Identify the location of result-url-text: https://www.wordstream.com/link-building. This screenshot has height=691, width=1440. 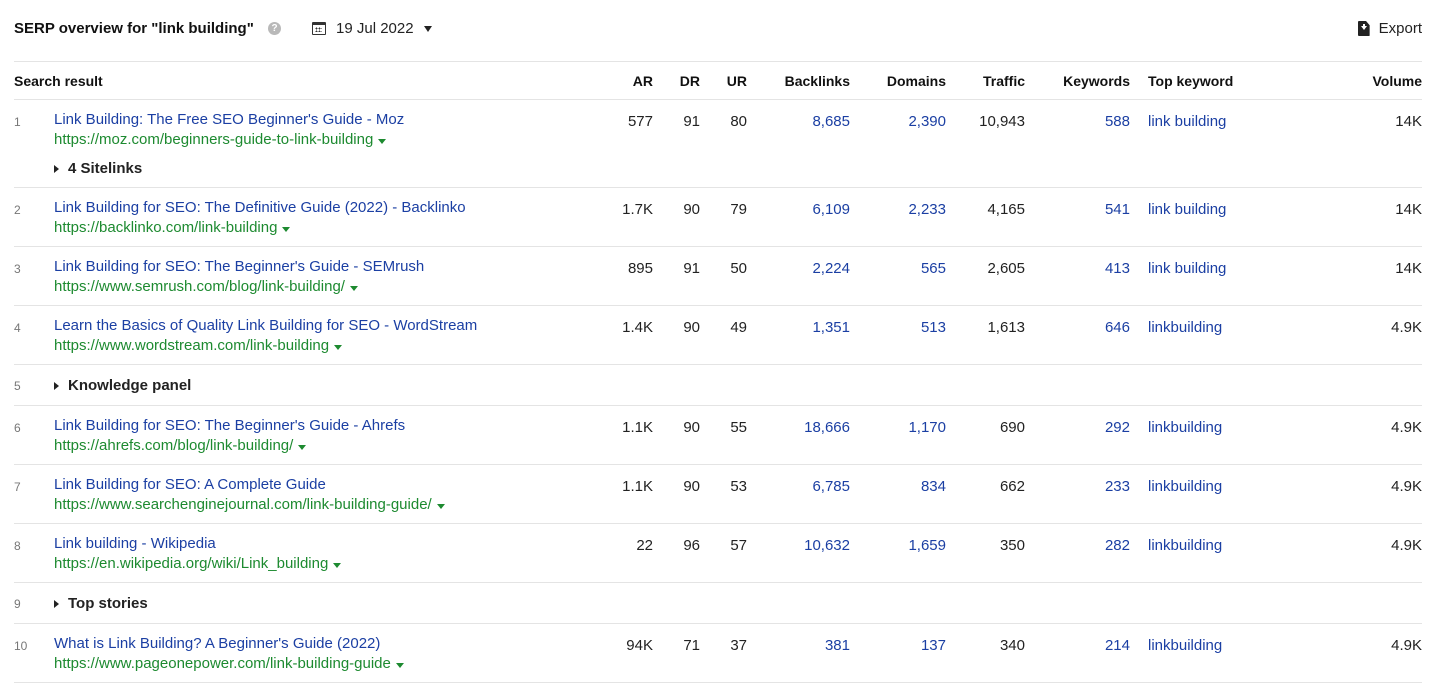
(192, 345).